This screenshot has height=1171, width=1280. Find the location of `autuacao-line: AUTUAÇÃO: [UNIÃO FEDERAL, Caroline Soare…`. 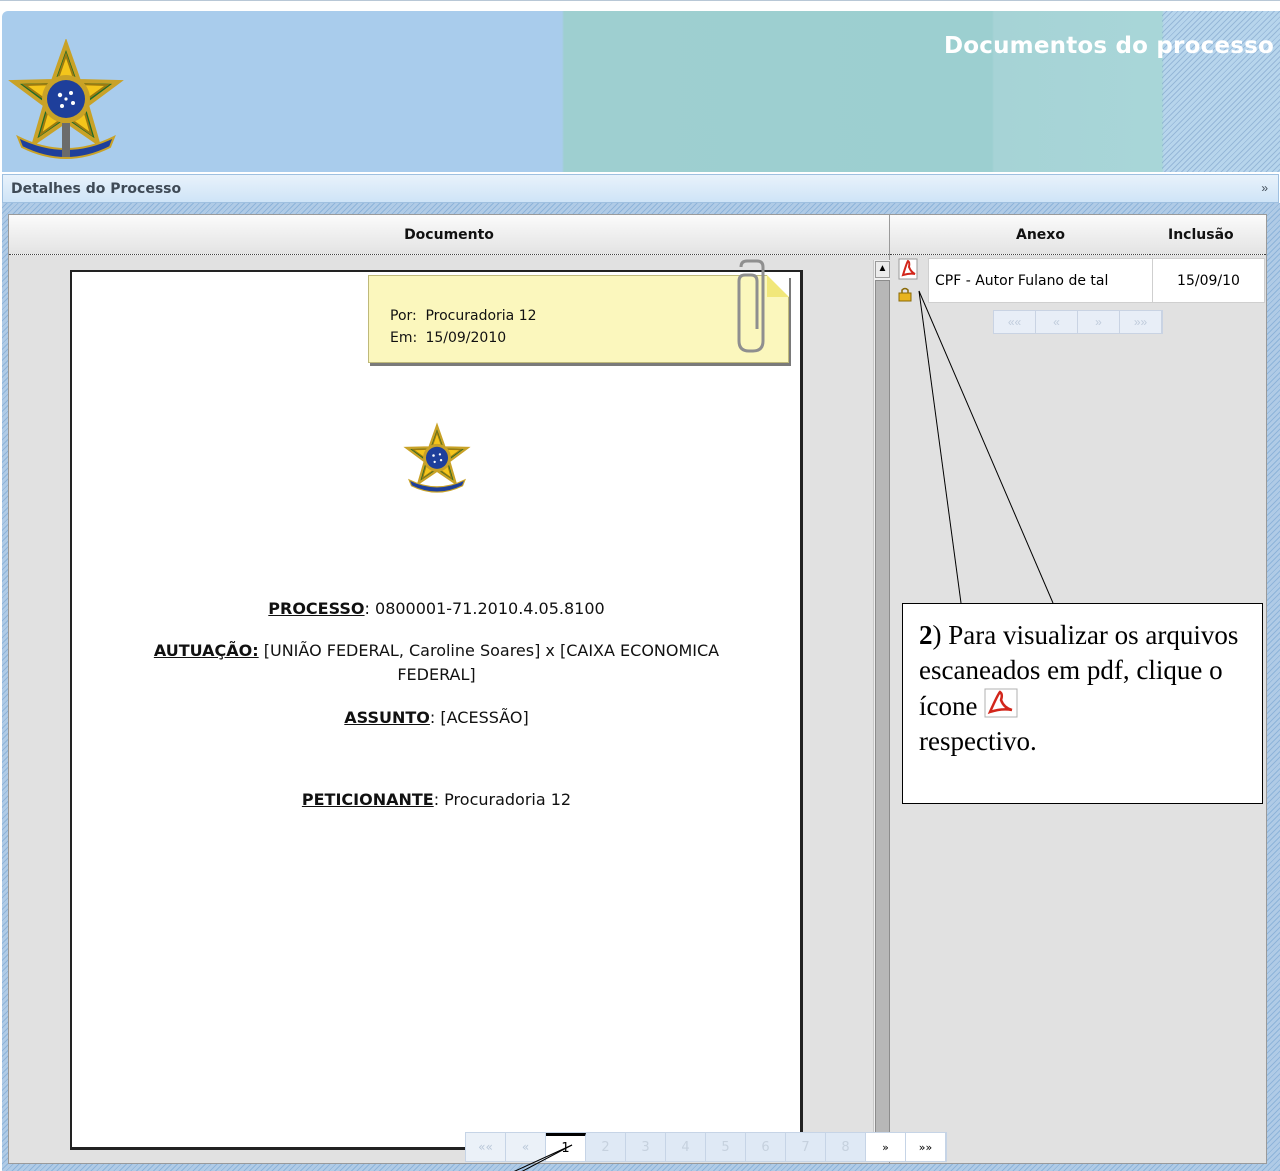

autuacao-line: AUTUAÇÃO: [UNIÃO FEDERAL, Caroline Soare… is located at coordinates (436, 650).